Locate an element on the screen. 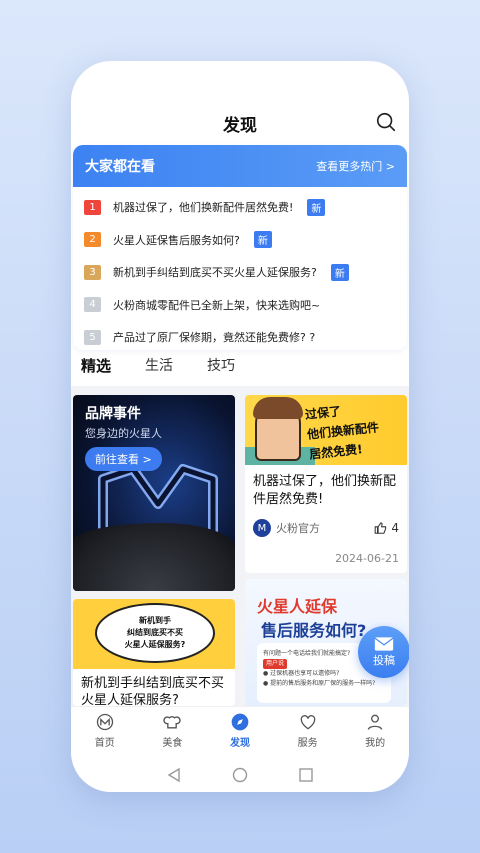  home-icon is located at coordinates (104, 722).